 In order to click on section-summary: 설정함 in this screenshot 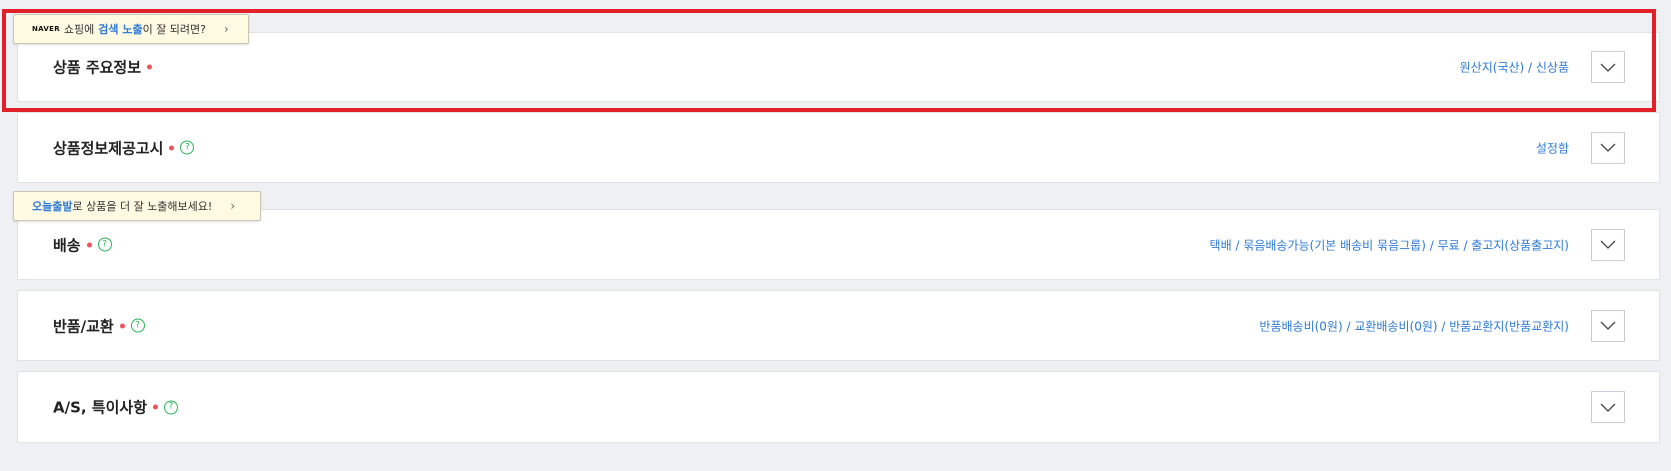, I will do `click(1552, 148)`.